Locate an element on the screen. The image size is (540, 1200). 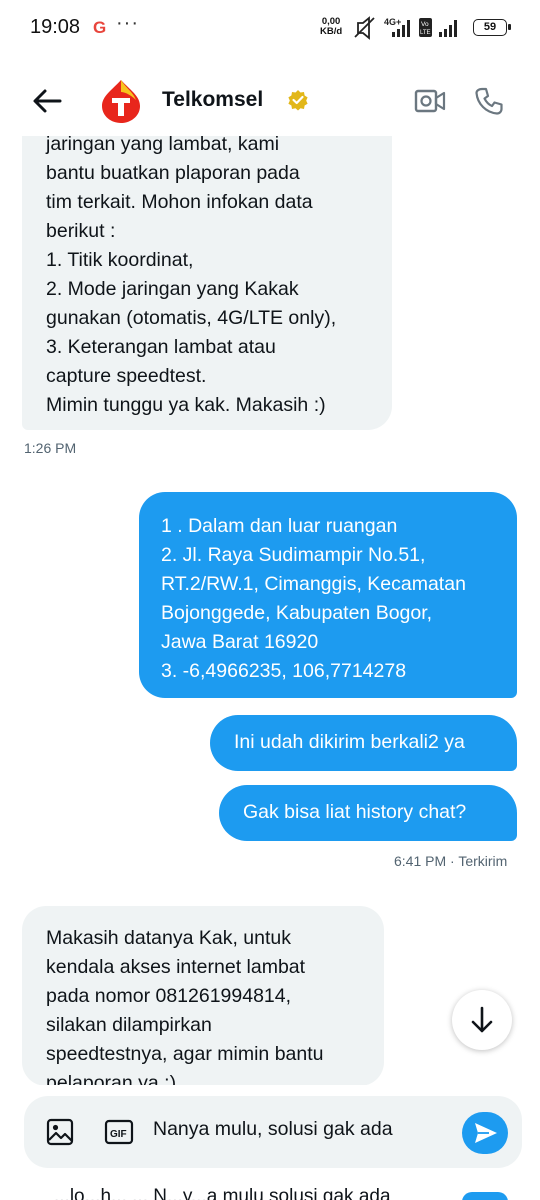
message-line: 3. Keterangan lambat atau is located at coordinates (161, 347).